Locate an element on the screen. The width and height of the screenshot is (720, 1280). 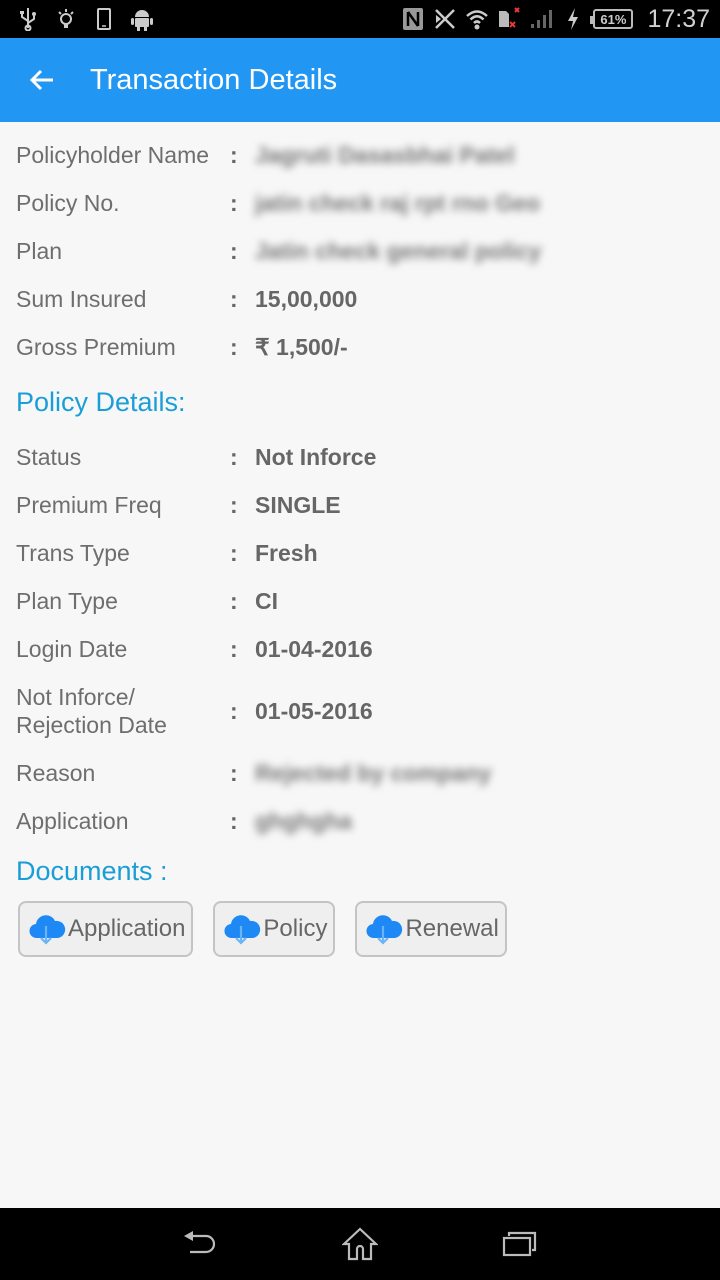
nav-home-button is located at coordinates (360, 1244).